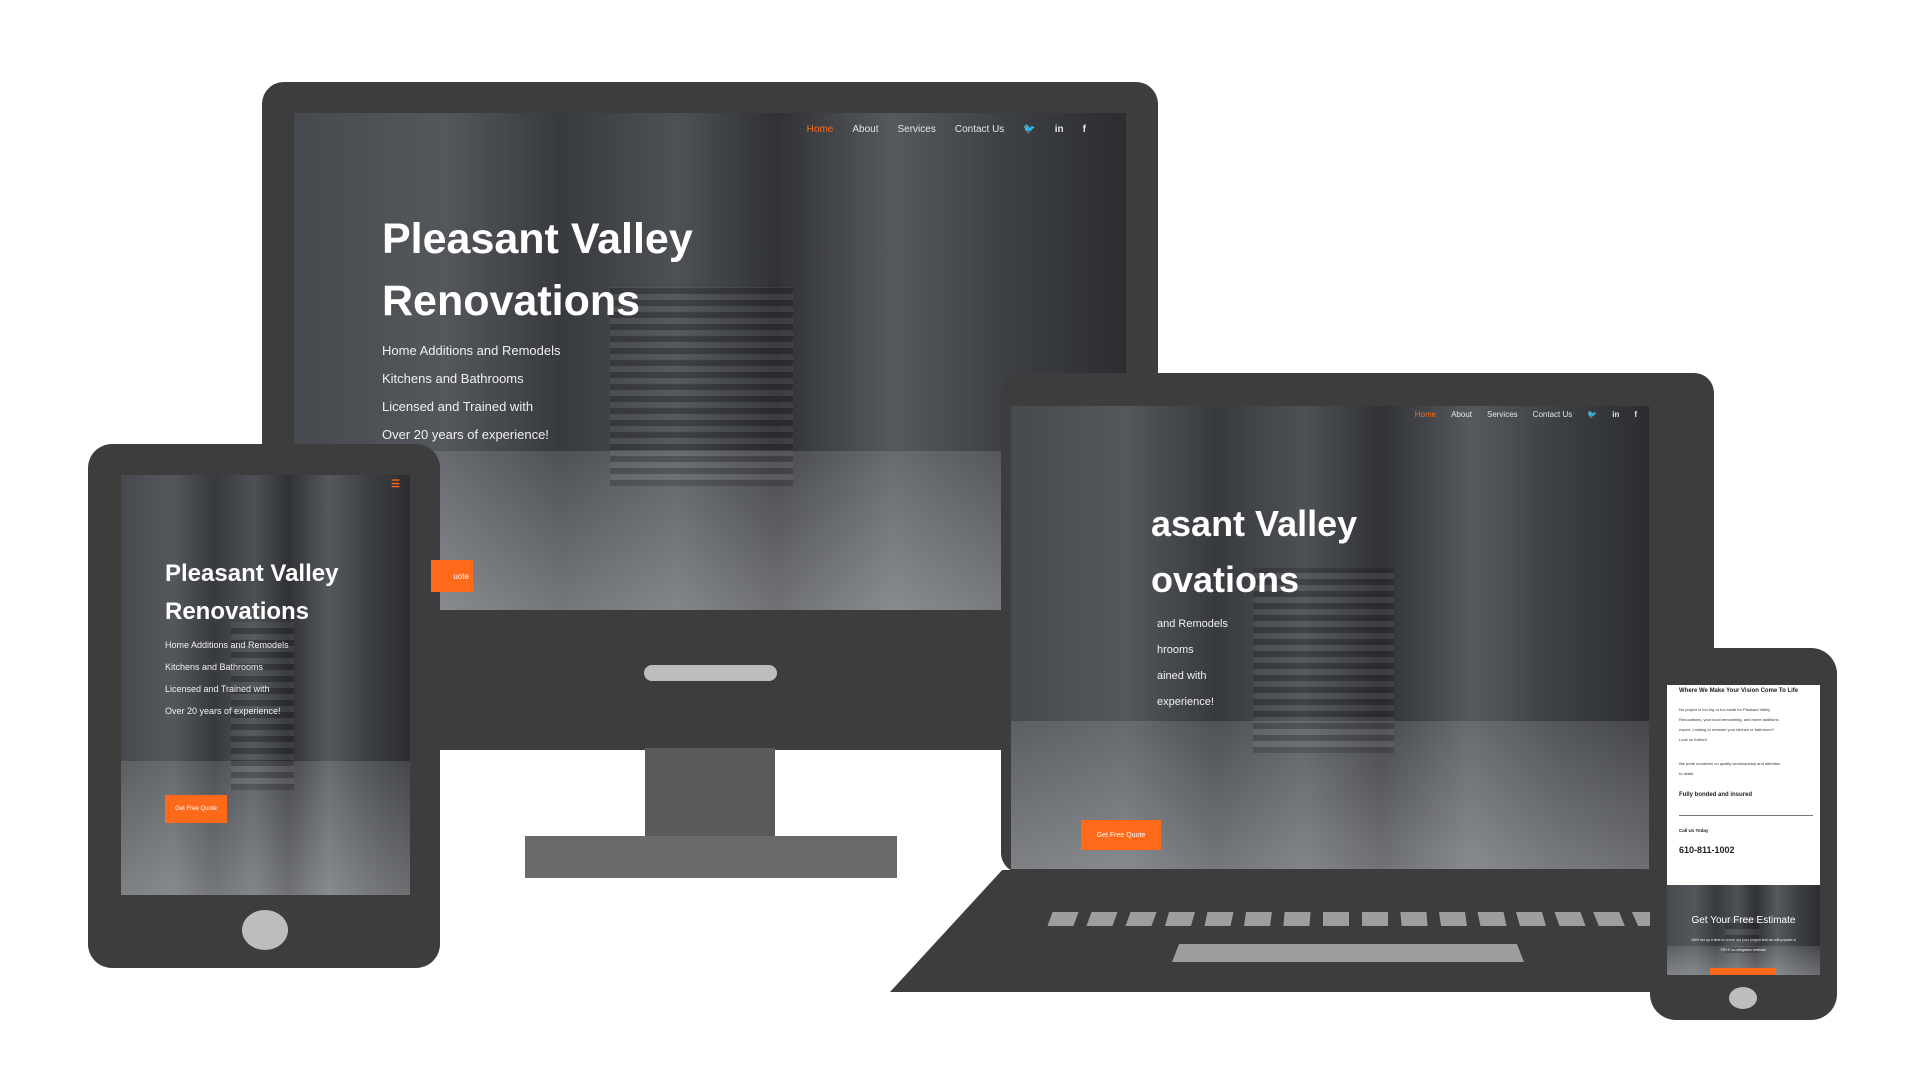 This screenshot has height=1070, width=1920. What do you see at coordinates (1743, 998) in the screenshot?
I see `phone-home-button` at bounding box center [1743, 998].